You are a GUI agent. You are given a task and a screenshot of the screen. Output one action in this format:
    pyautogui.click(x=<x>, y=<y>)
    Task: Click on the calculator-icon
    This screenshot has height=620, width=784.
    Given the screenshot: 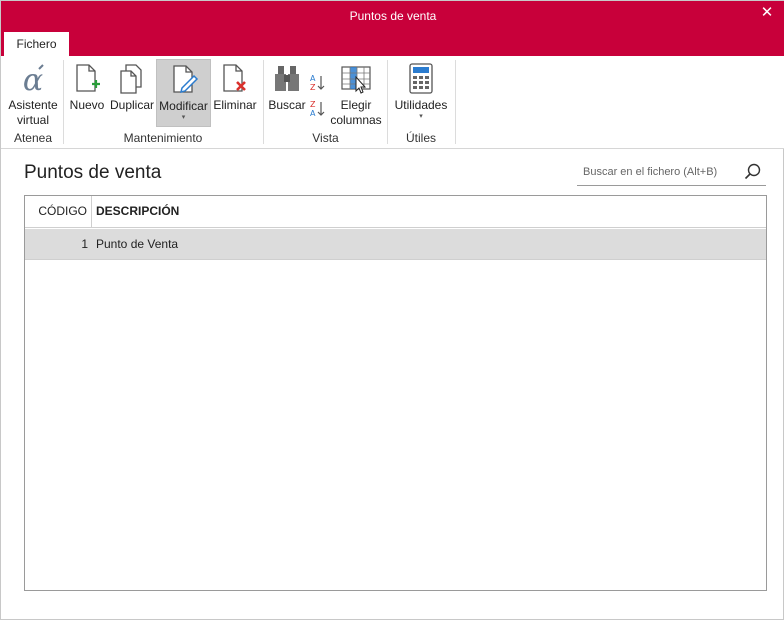 What is the action you would take?
    pyautogui.click(x=421, y=78)
    